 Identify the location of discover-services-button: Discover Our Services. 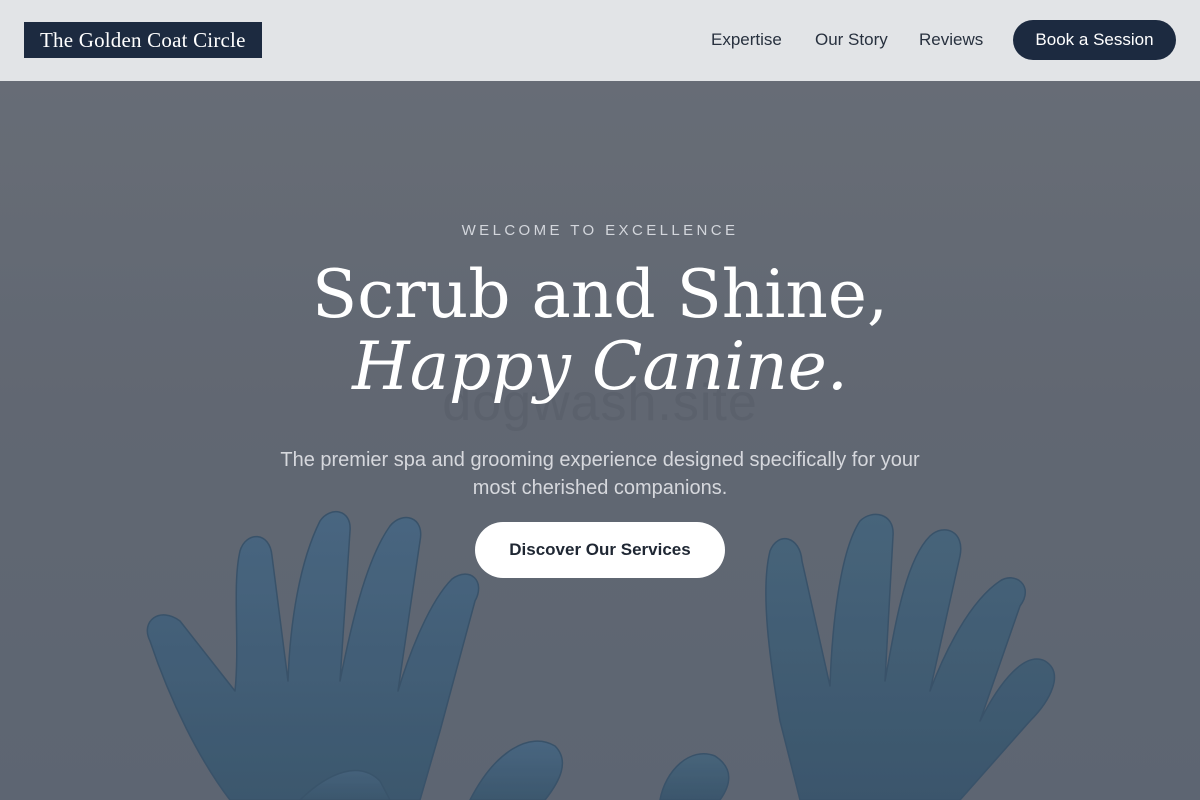
(600, 550).